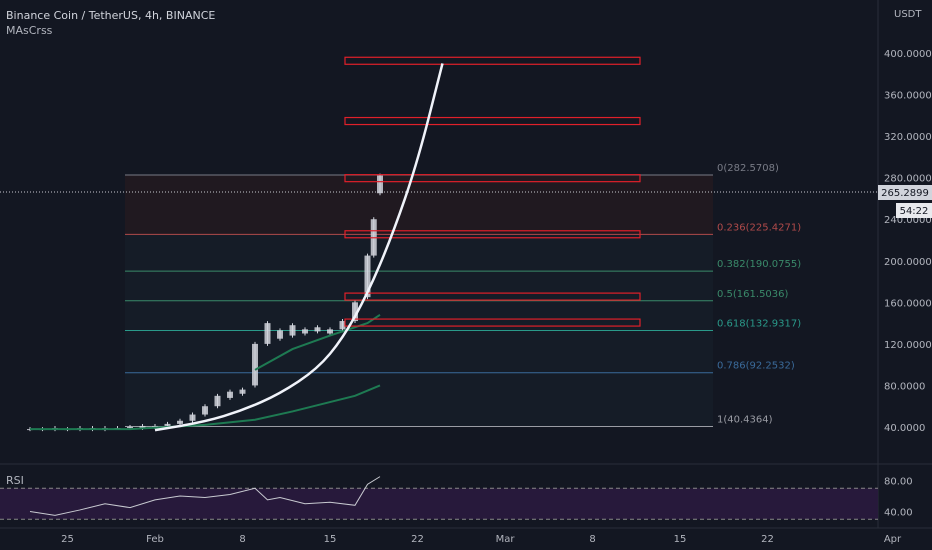 The image size is (932, 550). I want to click on symbol-title: Binance Coin / TetherUS, 4h, BINANCE, so click(110, 15).